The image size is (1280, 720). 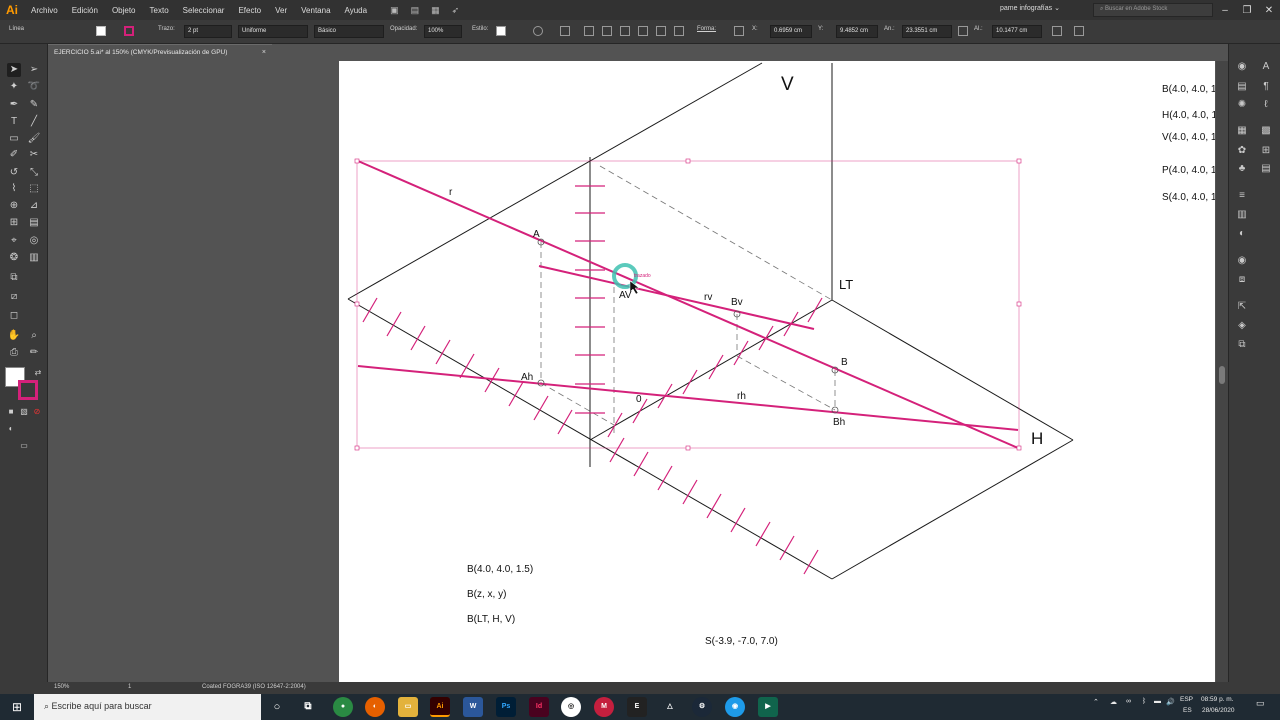 What do you see at coordinates (1019, 304) in the screenshot?
I see `handle-middle-right` at bounding box center [1019, 304].